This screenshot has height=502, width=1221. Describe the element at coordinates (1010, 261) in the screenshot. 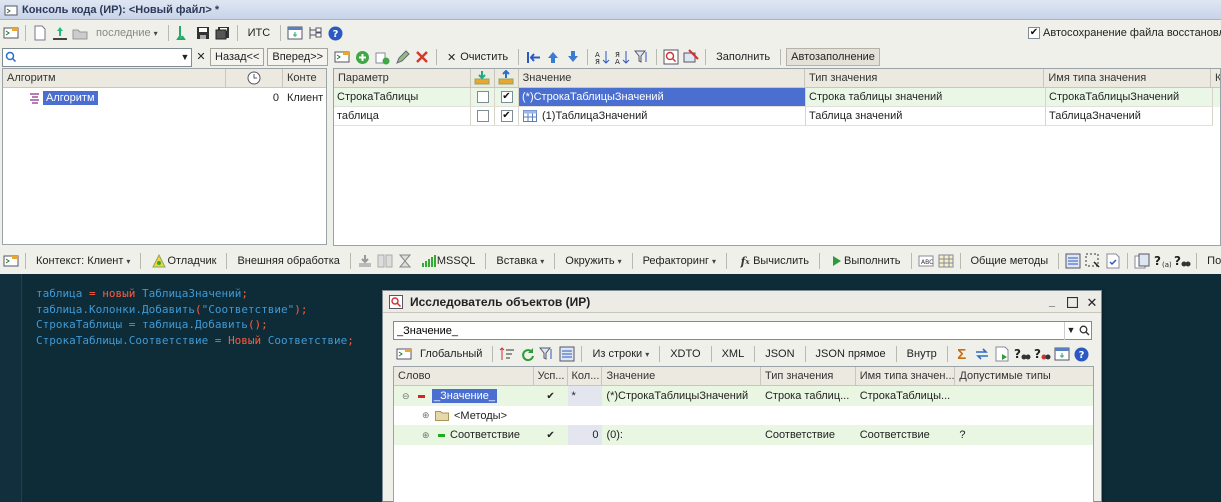

I see `common-methods-button: Общие методы` at that location.